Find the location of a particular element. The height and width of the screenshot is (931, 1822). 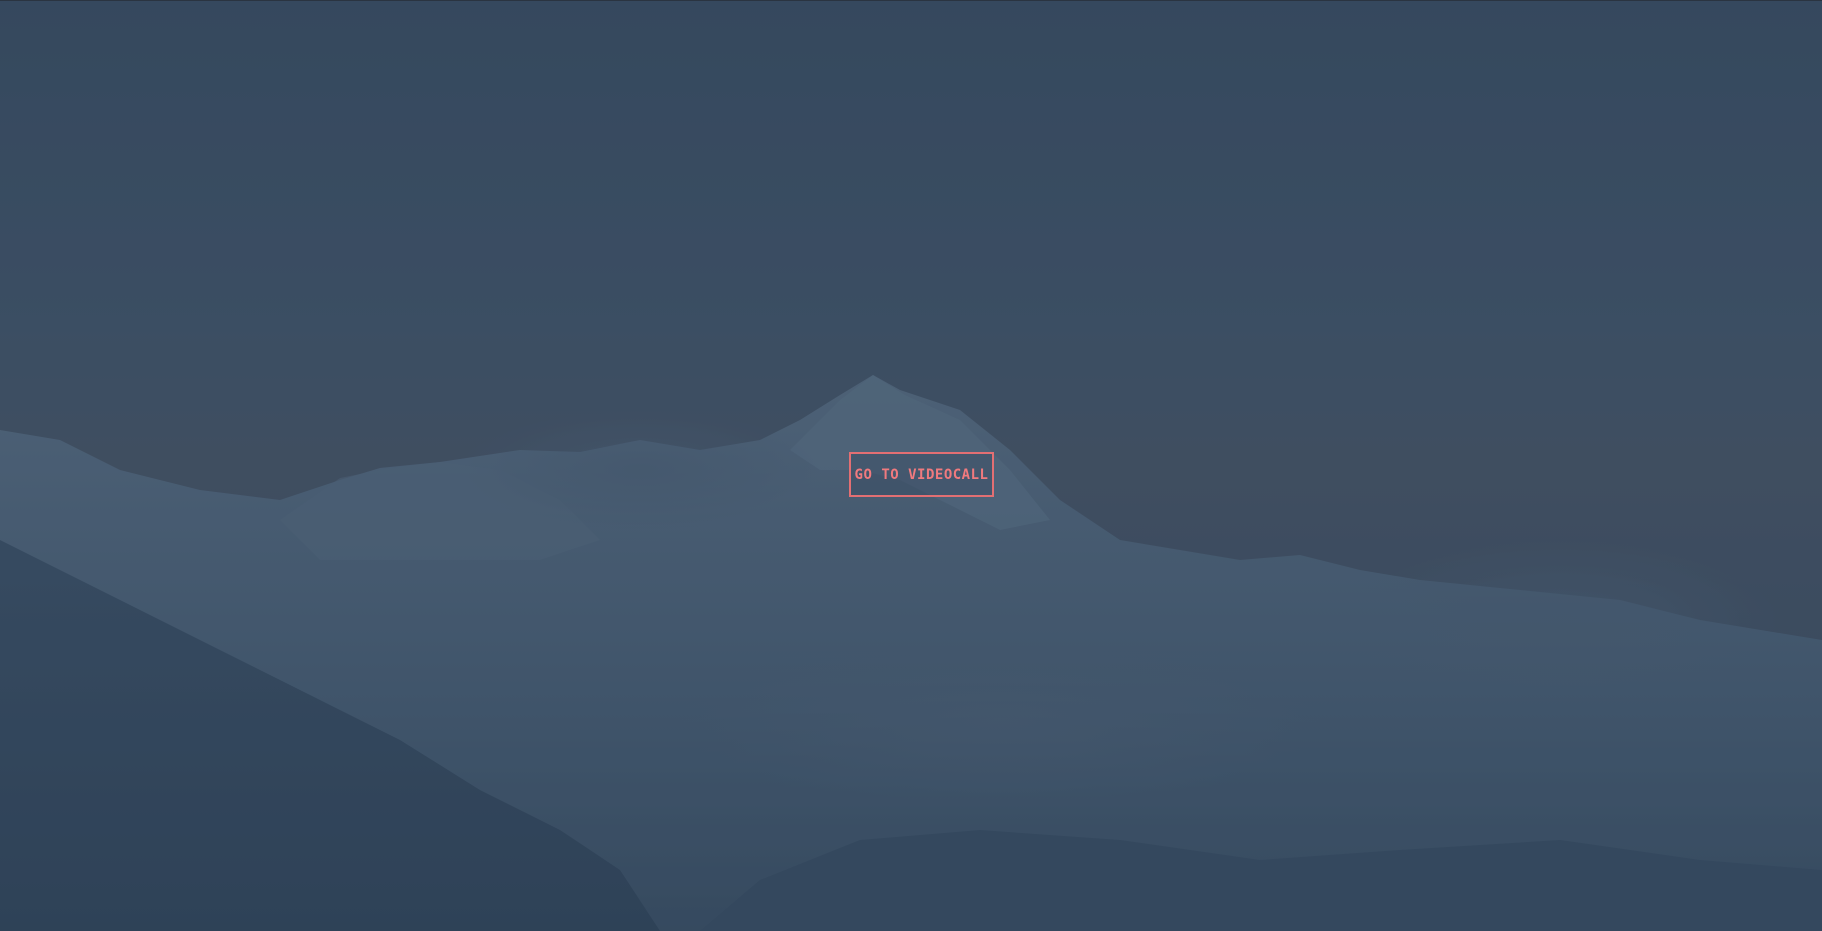

go-to-videocall-button: GO TO VIDEOCALL is located at coordinates (921, 474).